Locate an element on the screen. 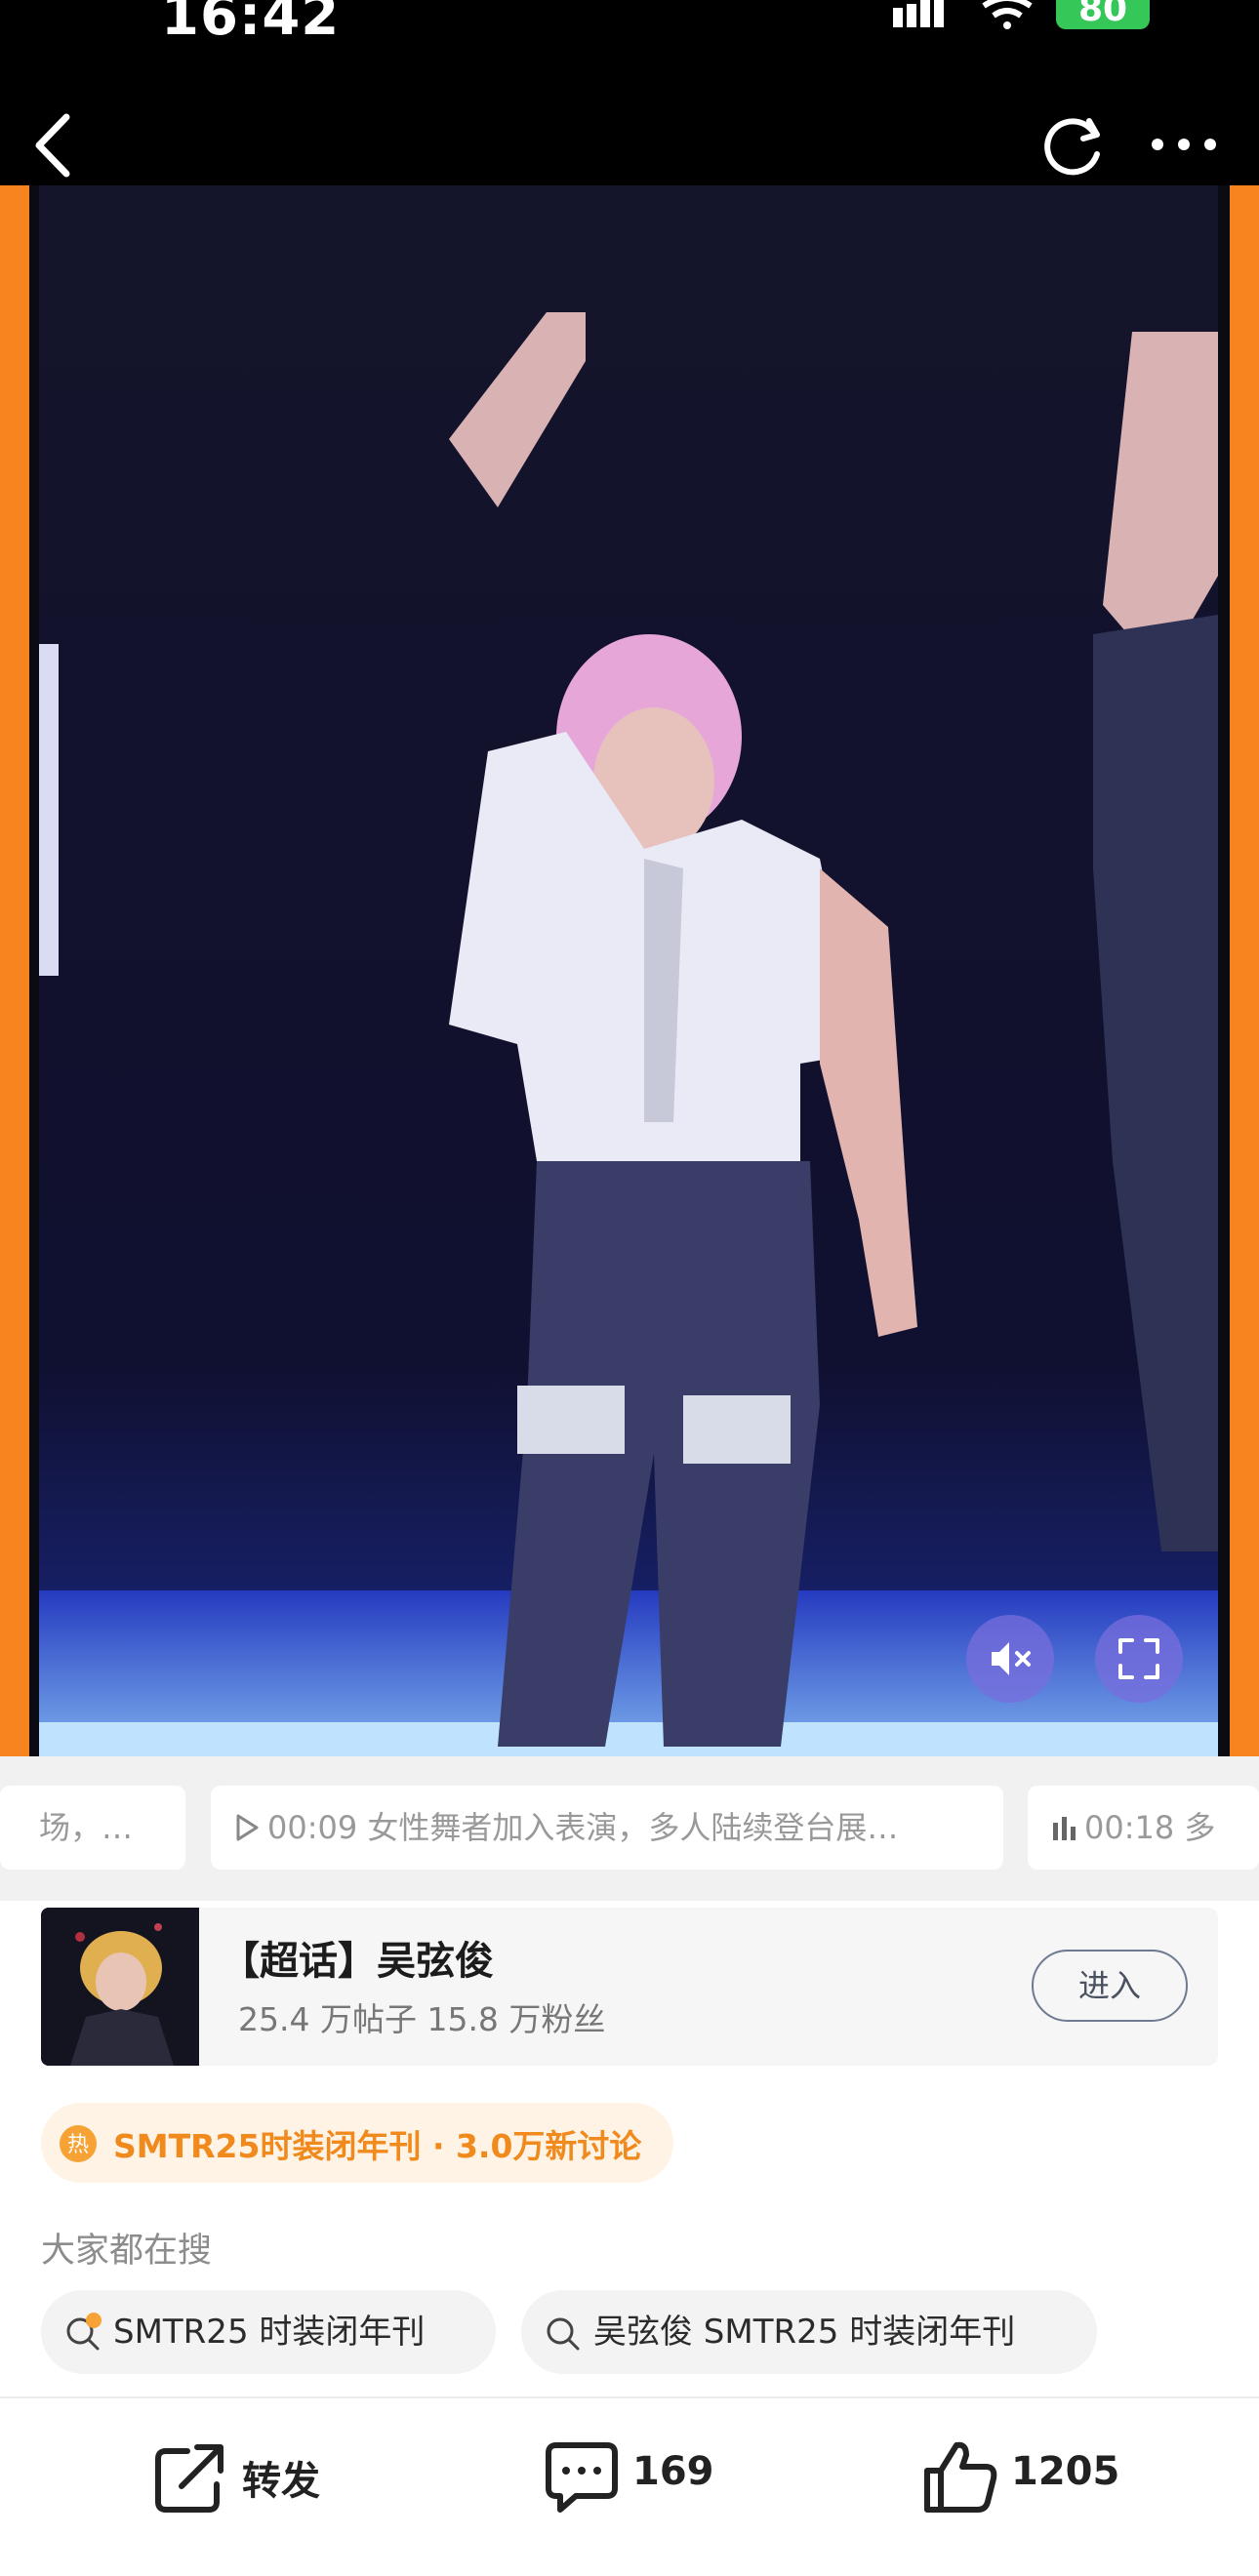 The width and height of the screenshot is (1259, 2576). topic-avatar-image is located at coordinates (120, 1987).